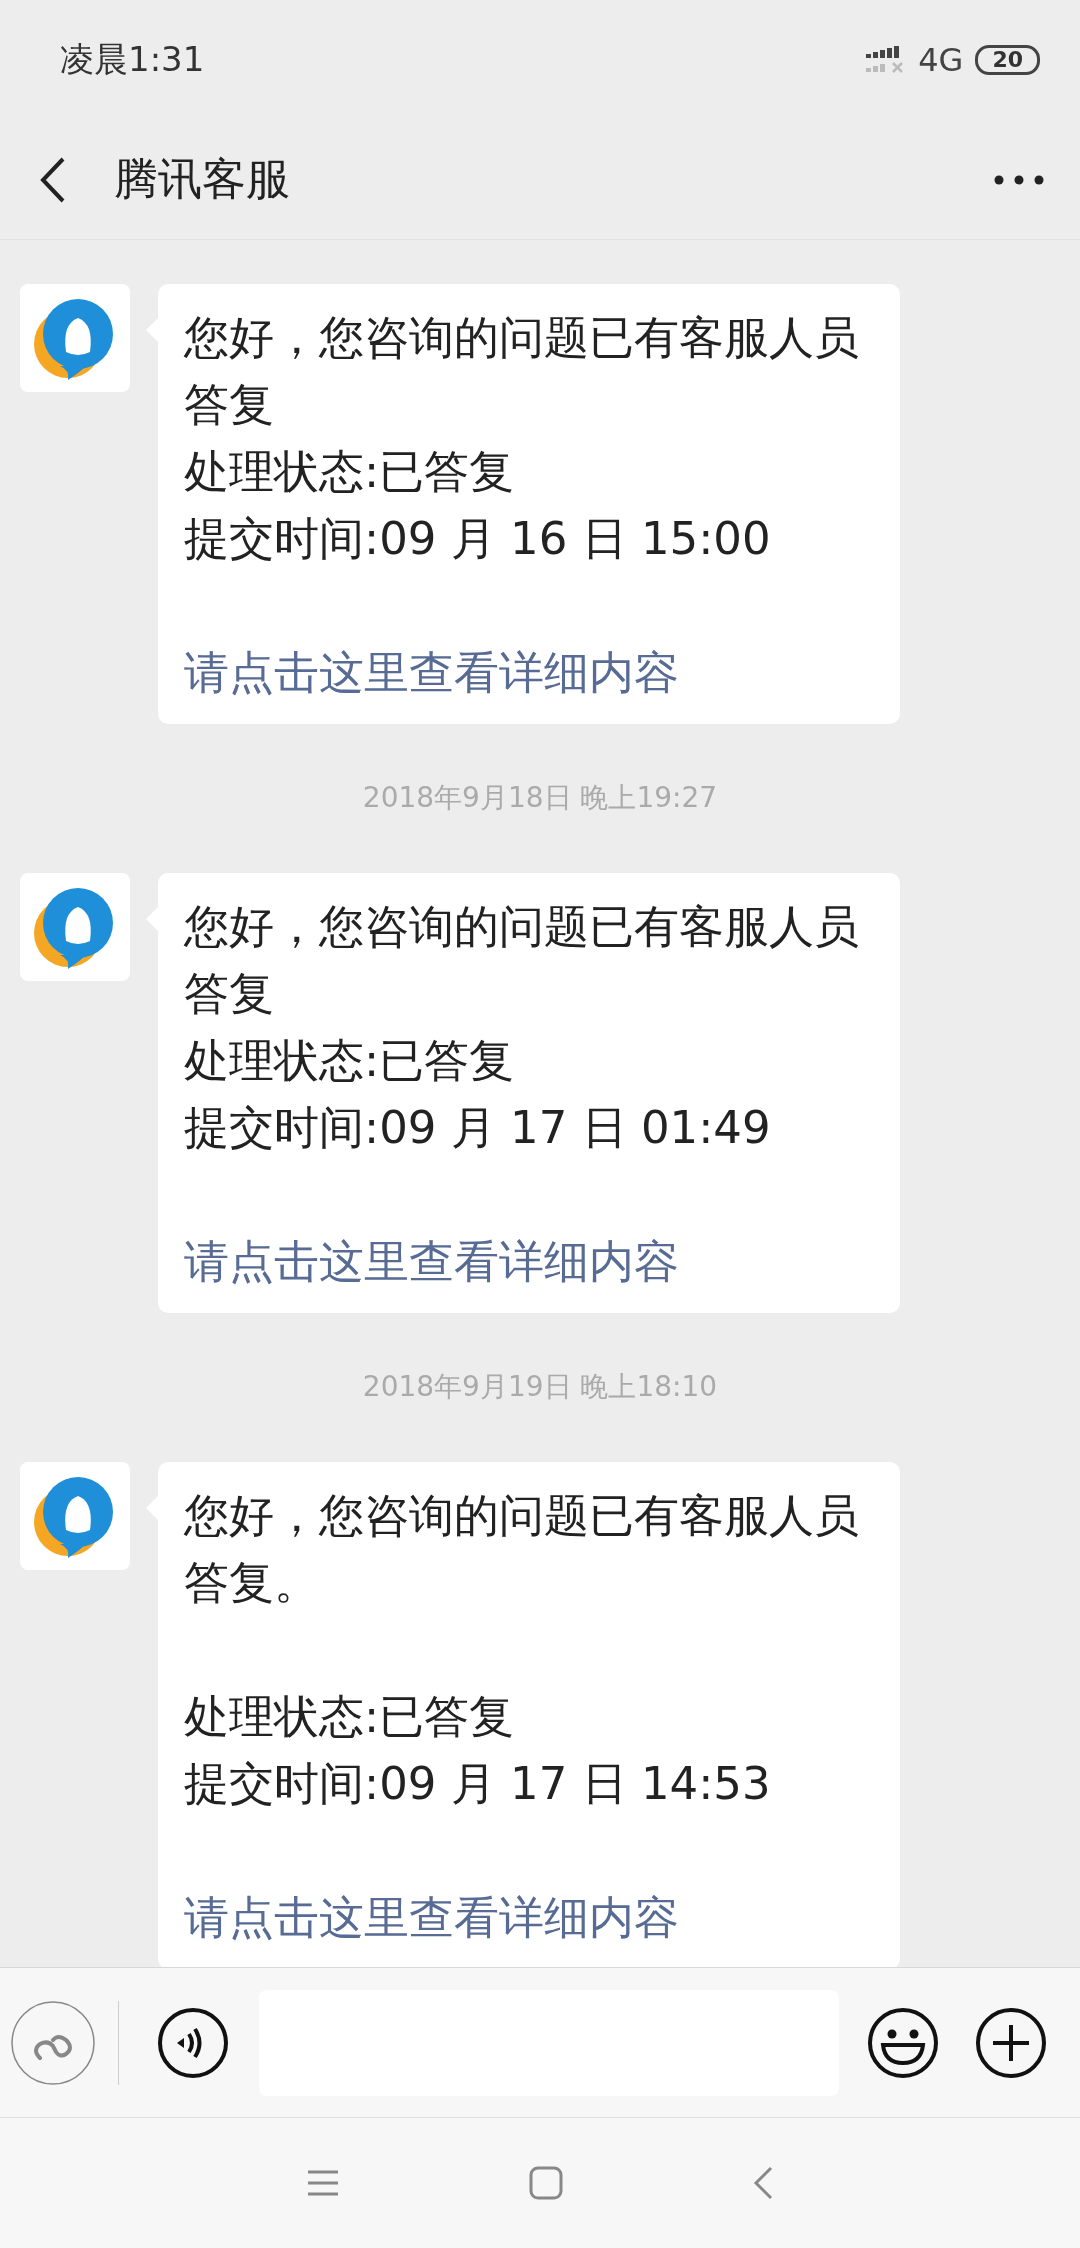  I want to click on plus-icon, so click(1011, 2042).